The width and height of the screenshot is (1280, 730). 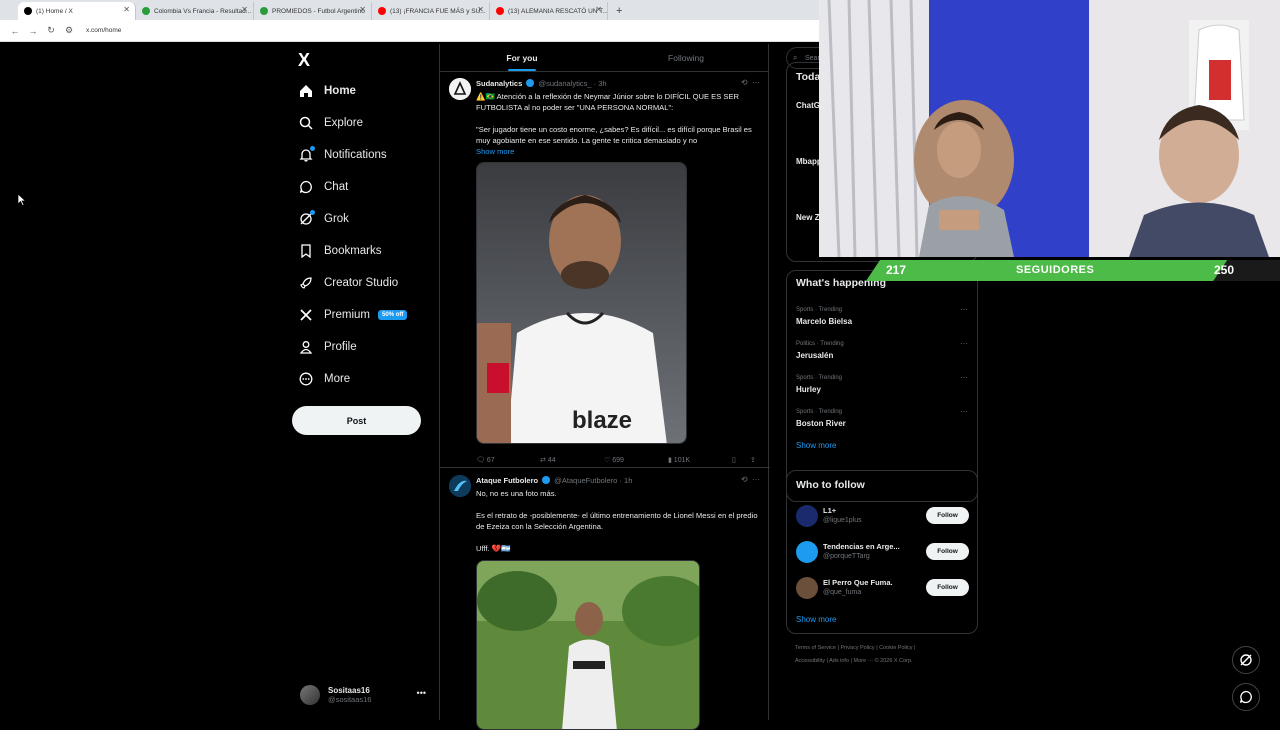 I want to click on share-icon: ⇪, so click(x=753, y=460).